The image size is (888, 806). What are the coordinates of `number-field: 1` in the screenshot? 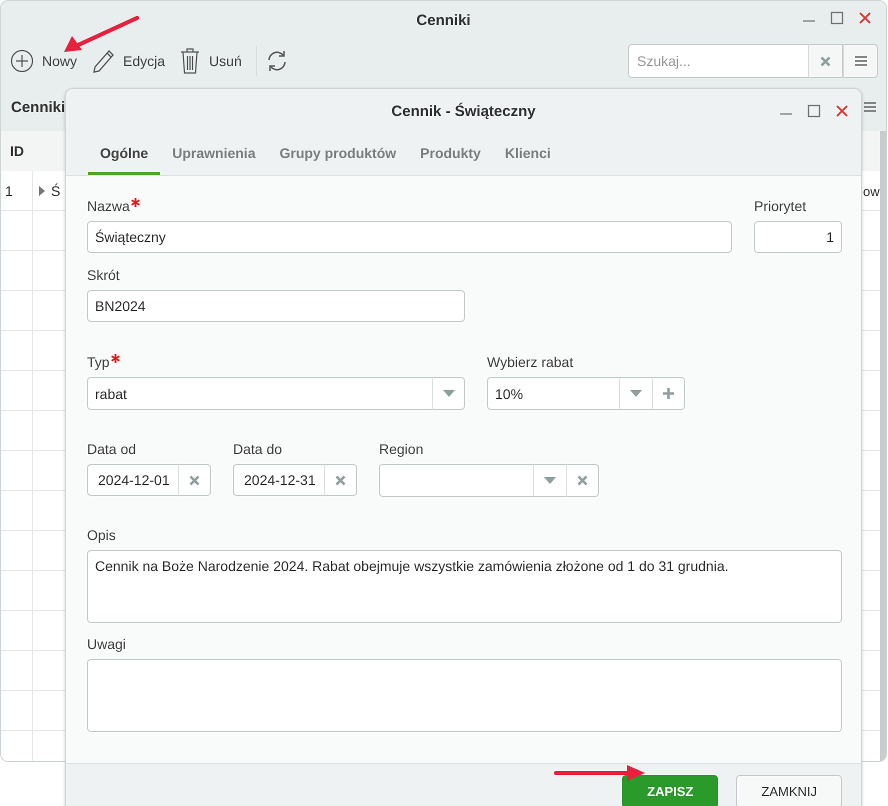 It's located at (798, 237).